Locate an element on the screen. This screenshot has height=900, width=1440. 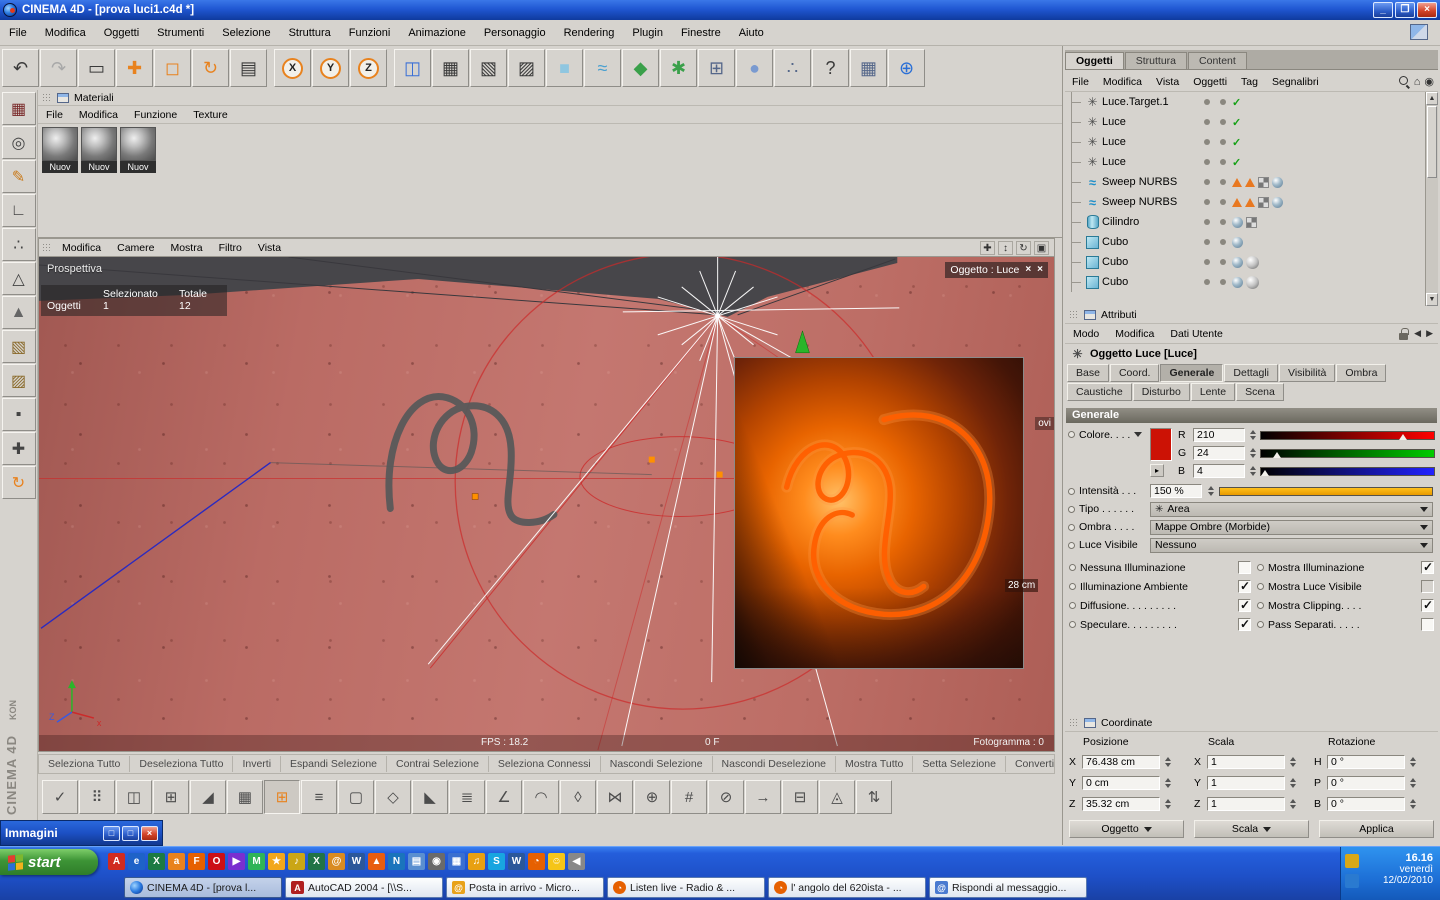
outlook-icon: @ is located at coordinates (336, 861).